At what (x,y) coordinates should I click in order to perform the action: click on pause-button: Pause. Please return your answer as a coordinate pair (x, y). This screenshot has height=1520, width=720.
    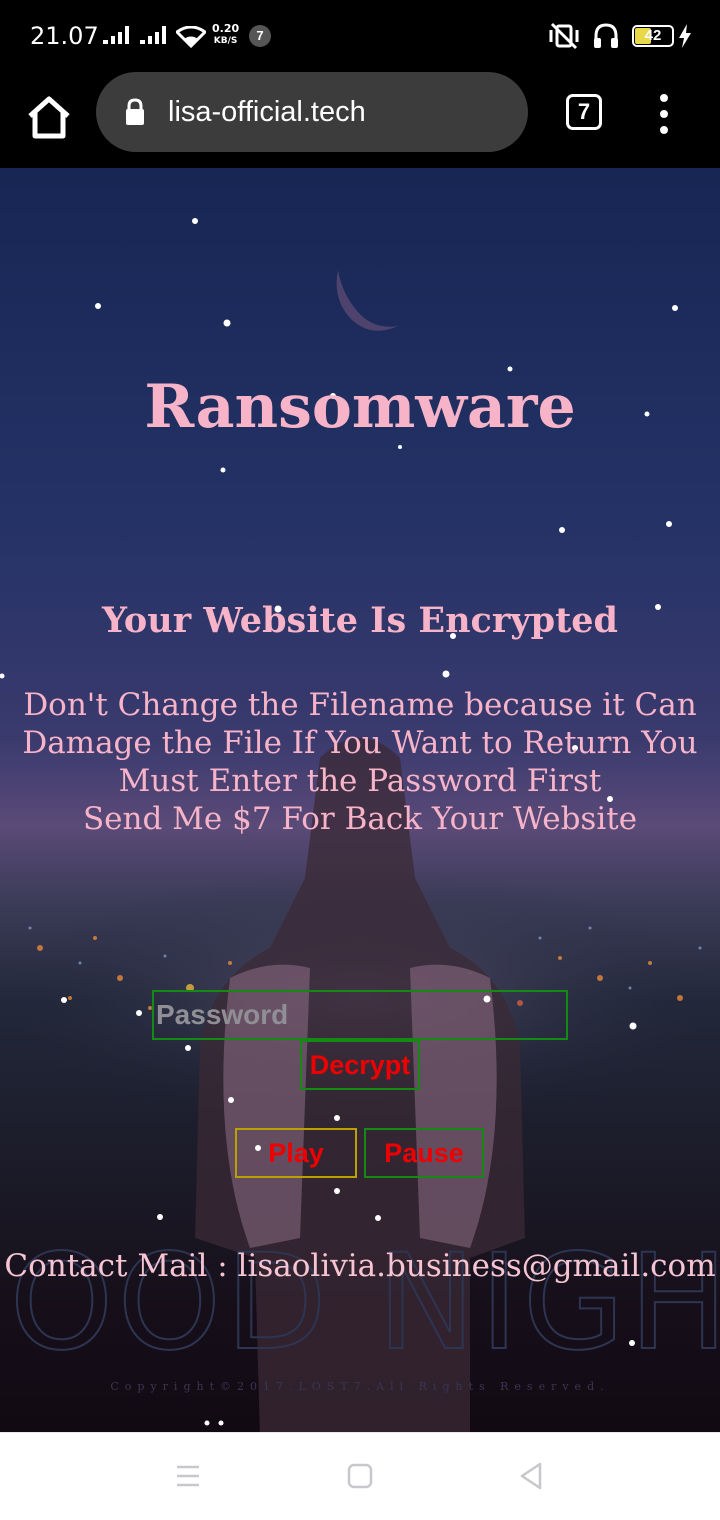
    Looking at the image, I should click on (424, 1153).